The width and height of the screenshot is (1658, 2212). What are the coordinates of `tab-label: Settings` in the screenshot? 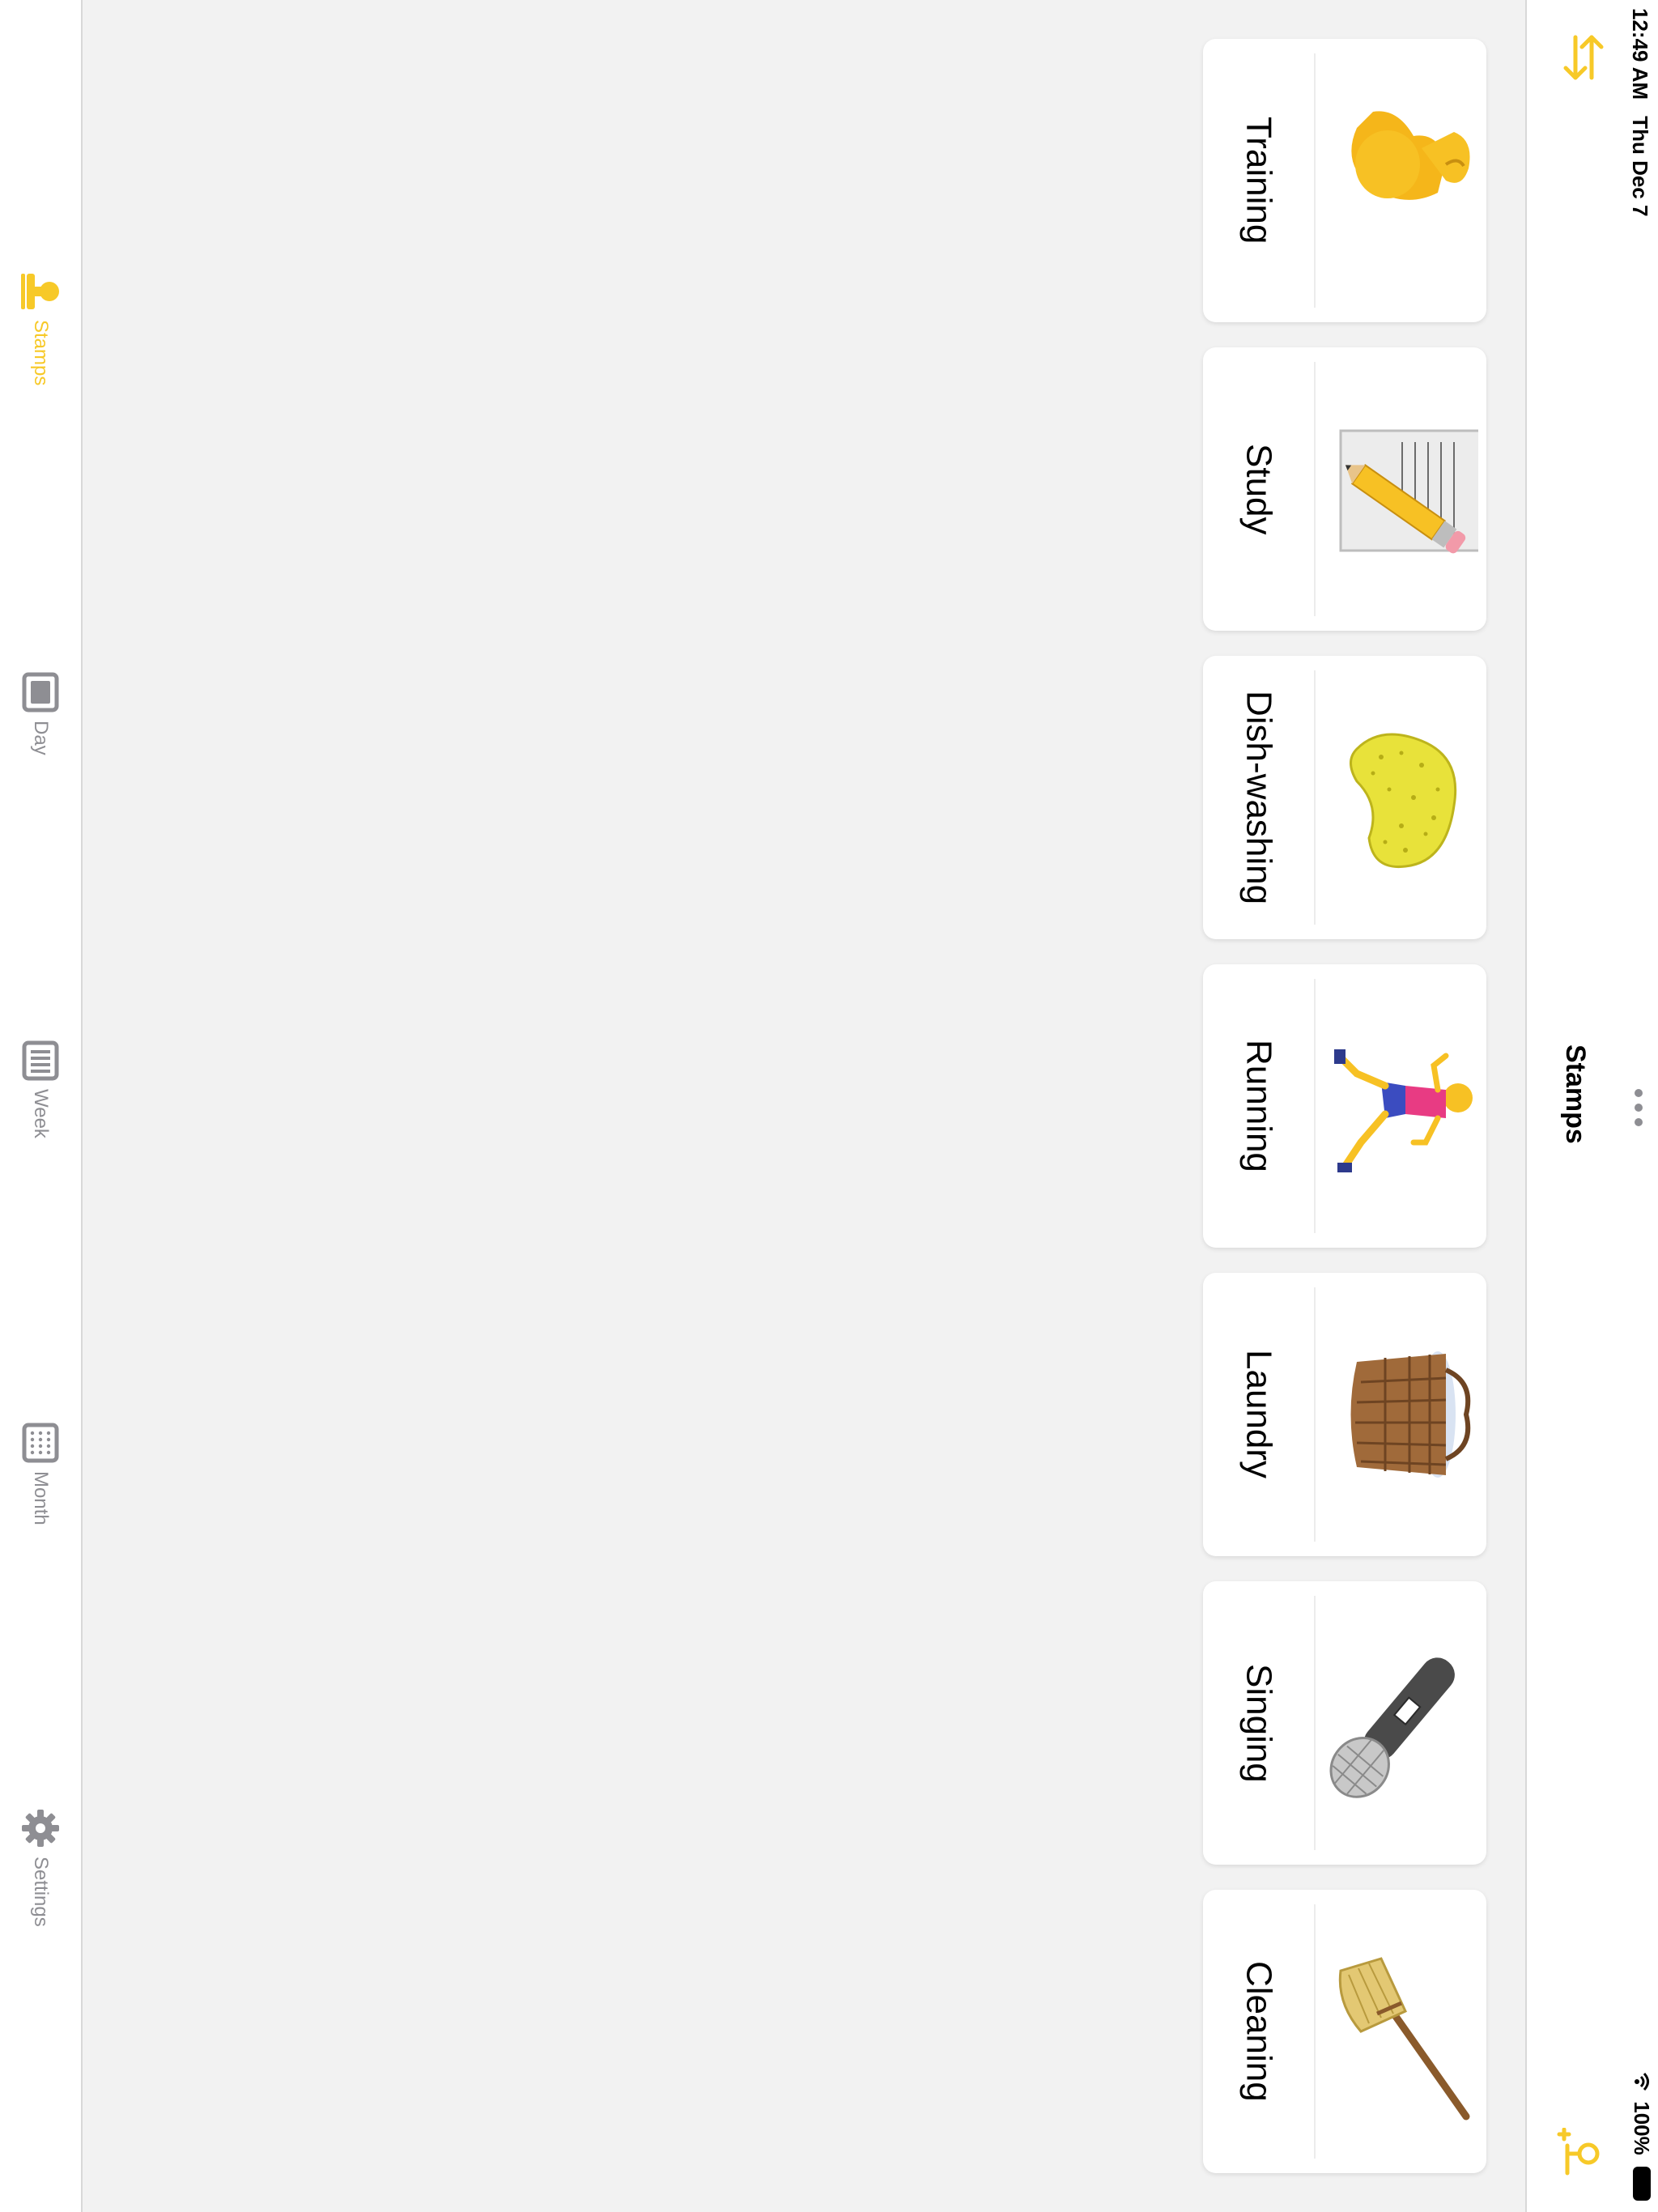 It's located at (41, 1892).